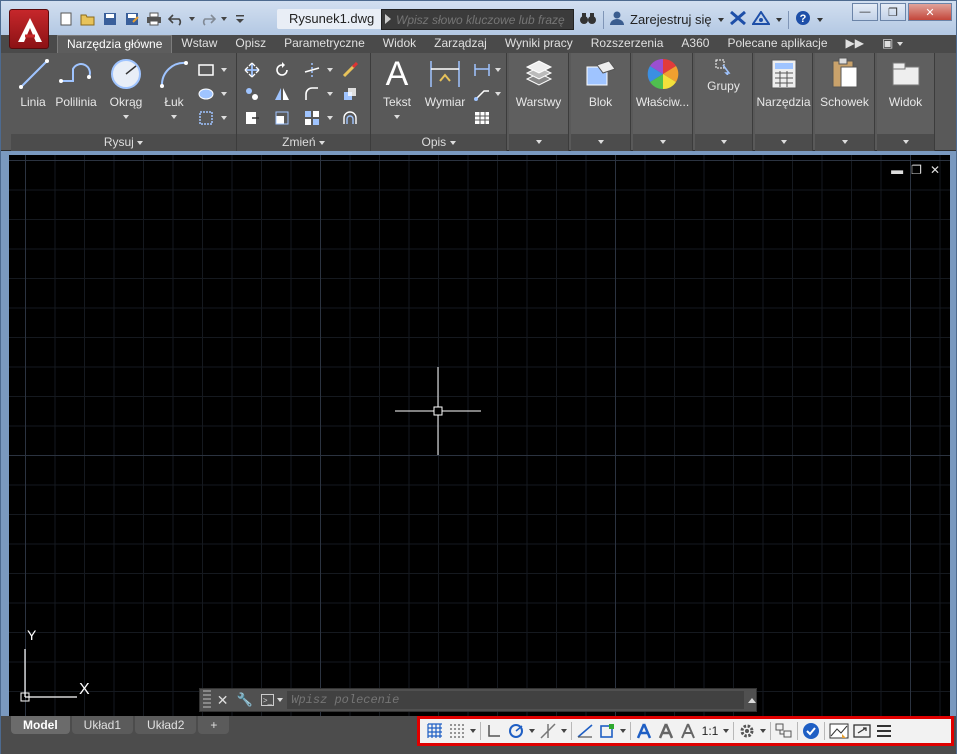  Describe the element at coordinates (397, 116) in the screenshot. I see `text-dropdown-icon` at that location.